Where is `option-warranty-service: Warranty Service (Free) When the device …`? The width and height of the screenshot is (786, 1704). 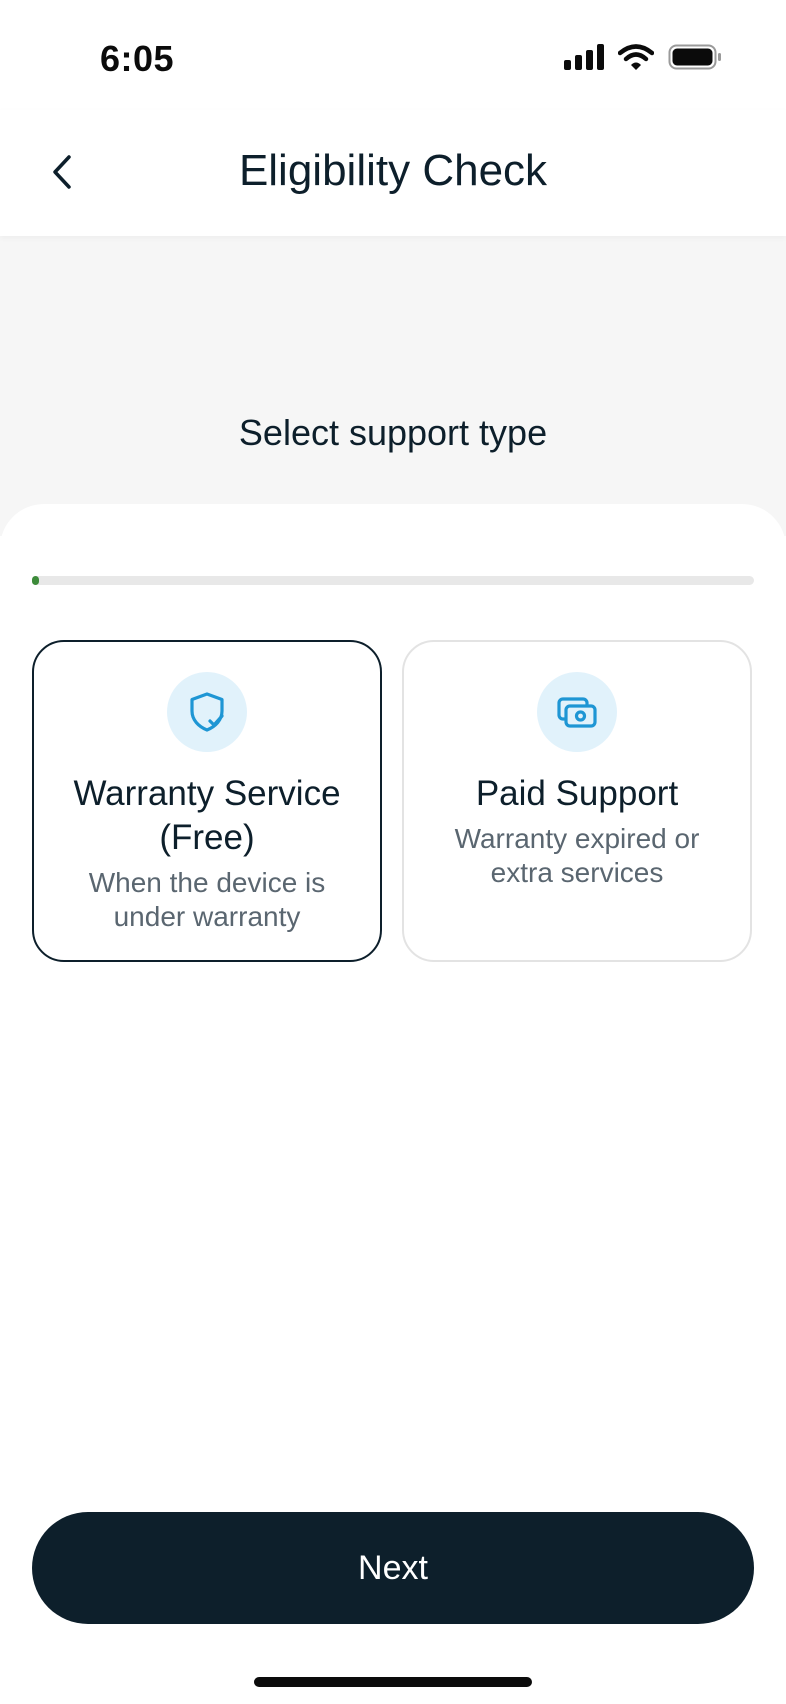
option-warranty-service: Warranty Service (Free) When the device … is located at coordinates (207, 801).